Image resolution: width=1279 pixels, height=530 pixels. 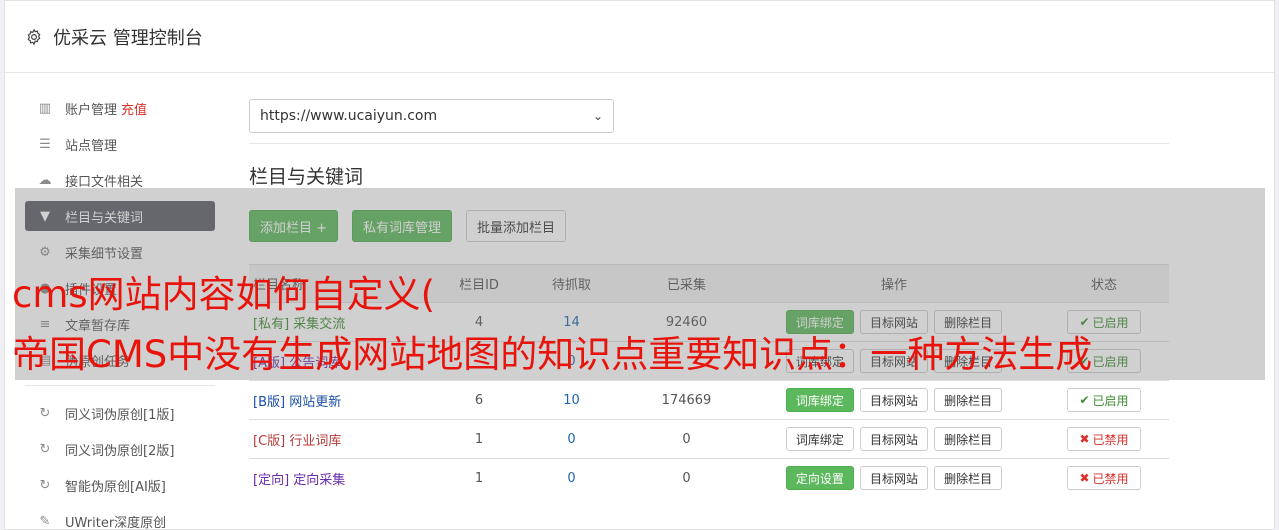 I want to click on sidebar-divider, so click(x=120, y=385).